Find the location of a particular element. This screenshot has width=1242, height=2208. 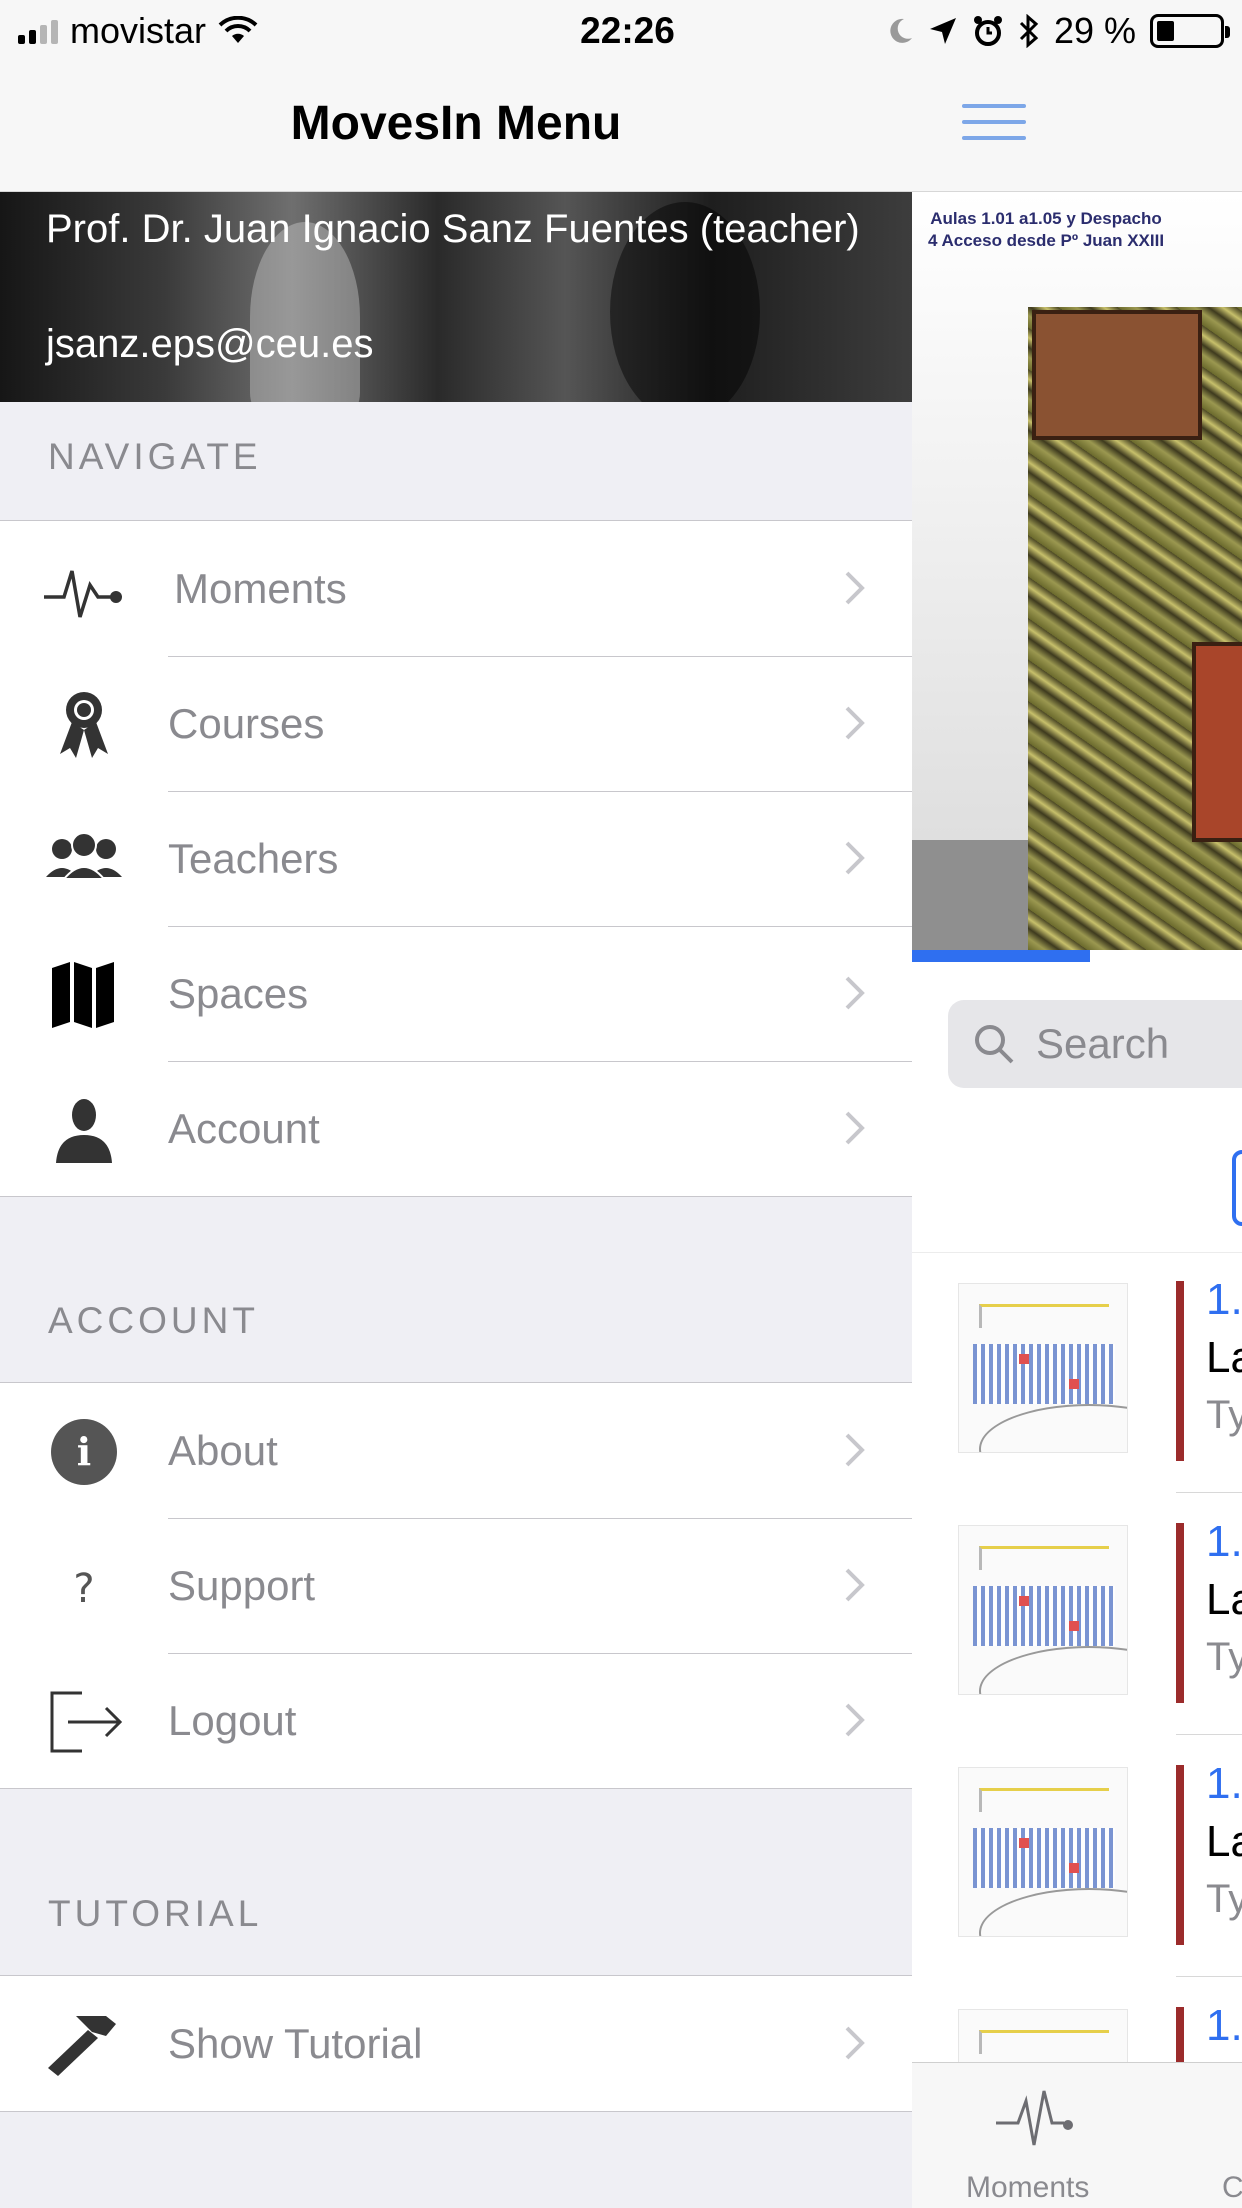

alarm-icon is located at coordinates (987, 31).